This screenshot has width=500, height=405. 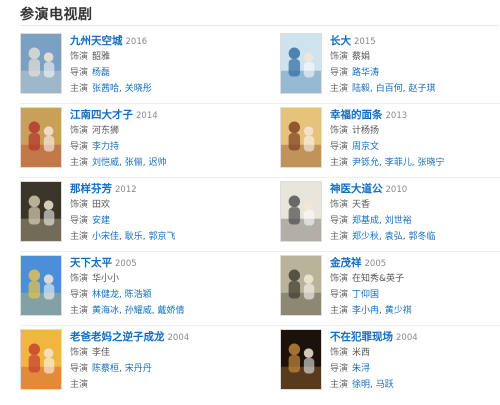 I want to click on drama-director-value: 杨磊, so click(x=101, y=73).